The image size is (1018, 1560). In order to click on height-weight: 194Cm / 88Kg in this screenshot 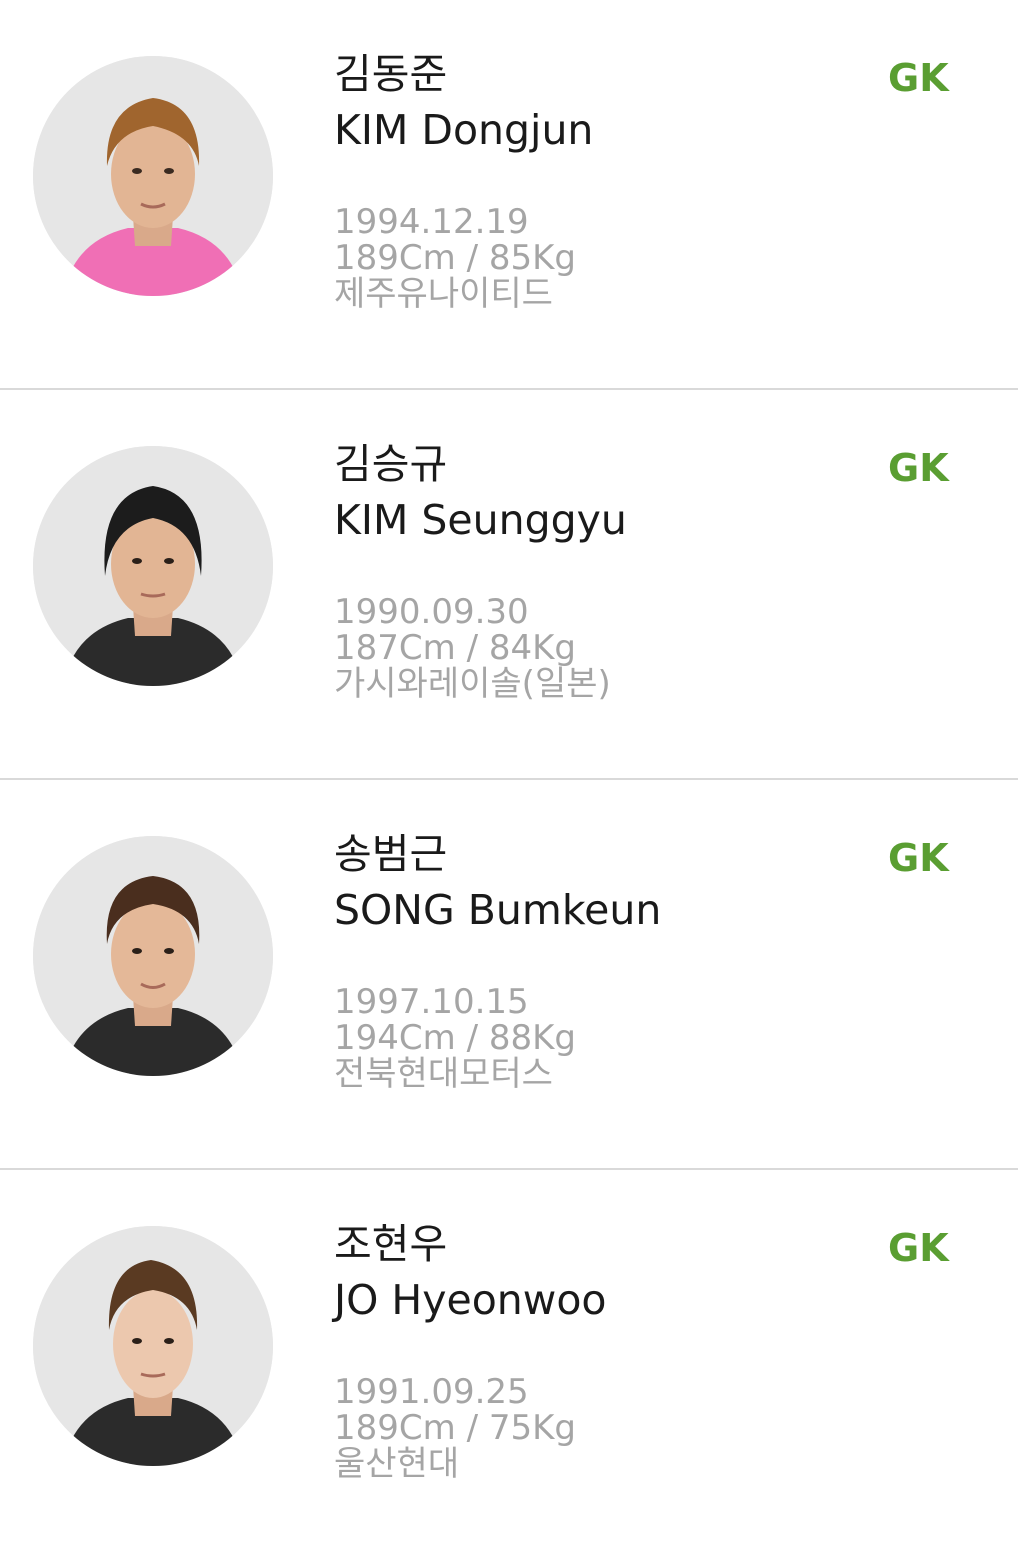, I will do `click(455, 1038)`.